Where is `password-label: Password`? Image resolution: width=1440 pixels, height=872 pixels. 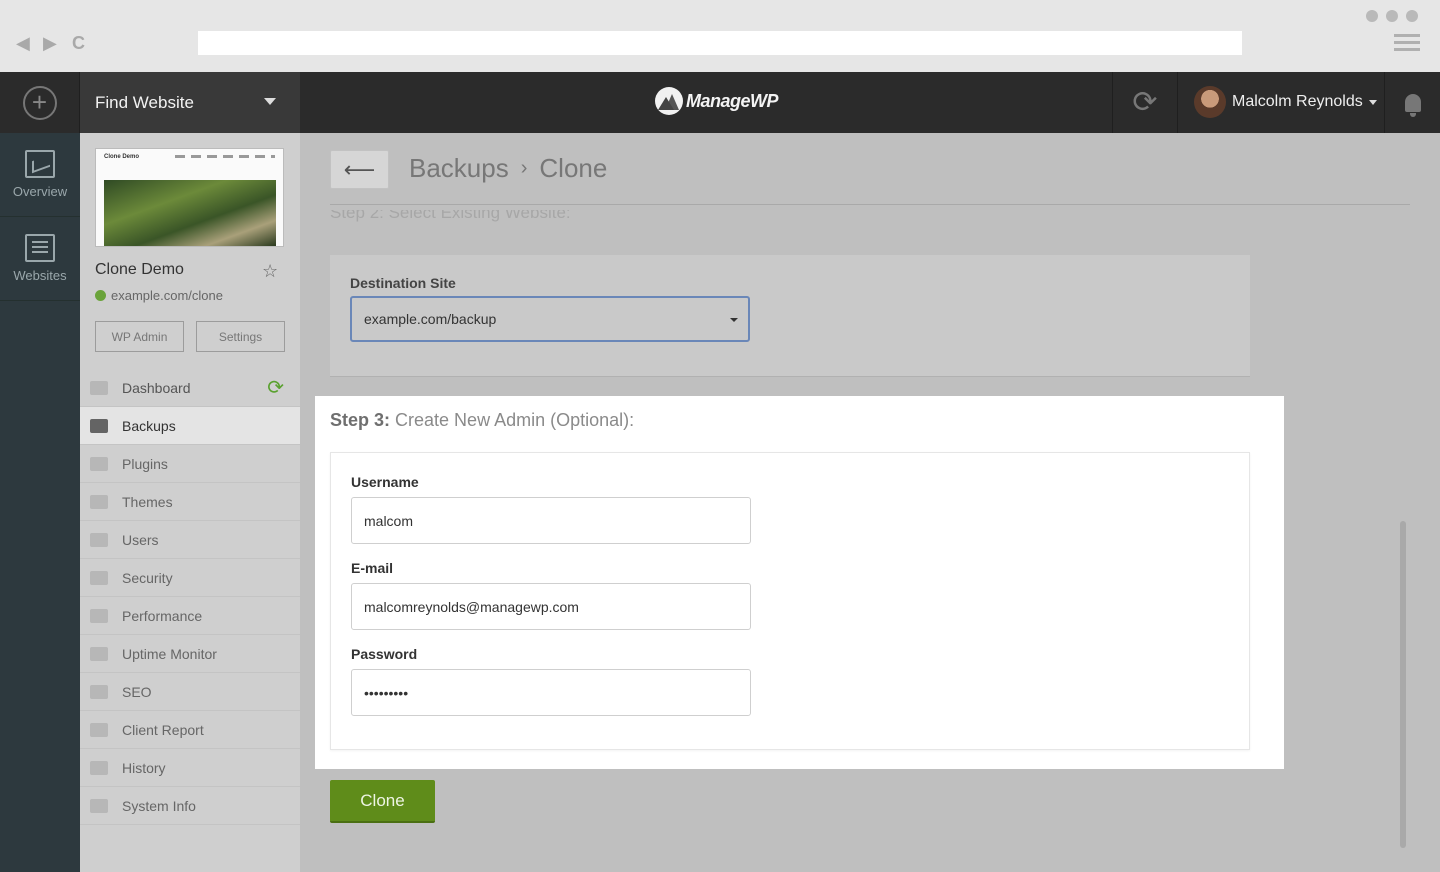
password-label: Password is located at coordinates (384, 654).